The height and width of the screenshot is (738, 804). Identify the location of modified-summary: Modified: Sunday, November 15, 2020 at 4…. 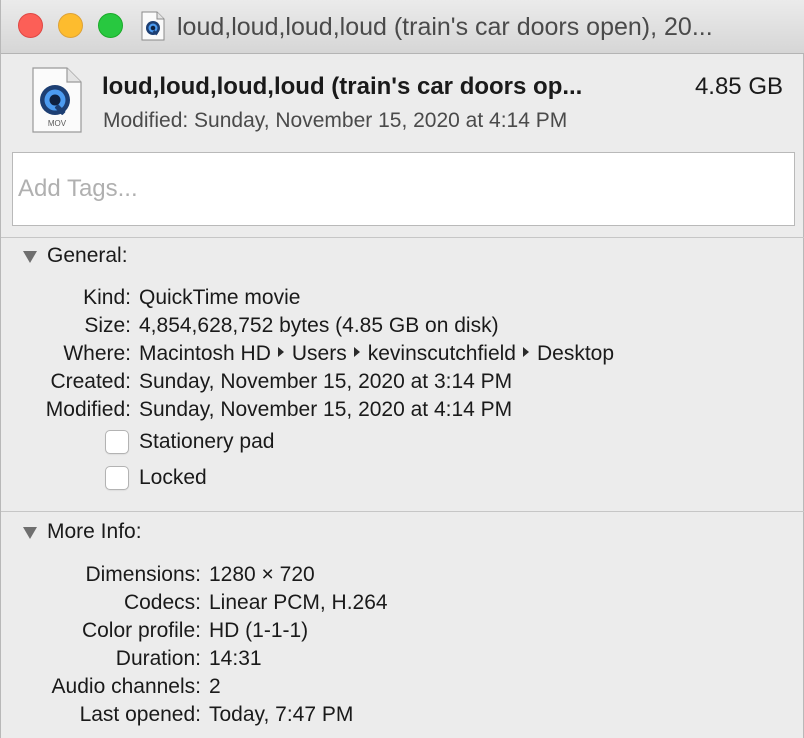
(335, 120).